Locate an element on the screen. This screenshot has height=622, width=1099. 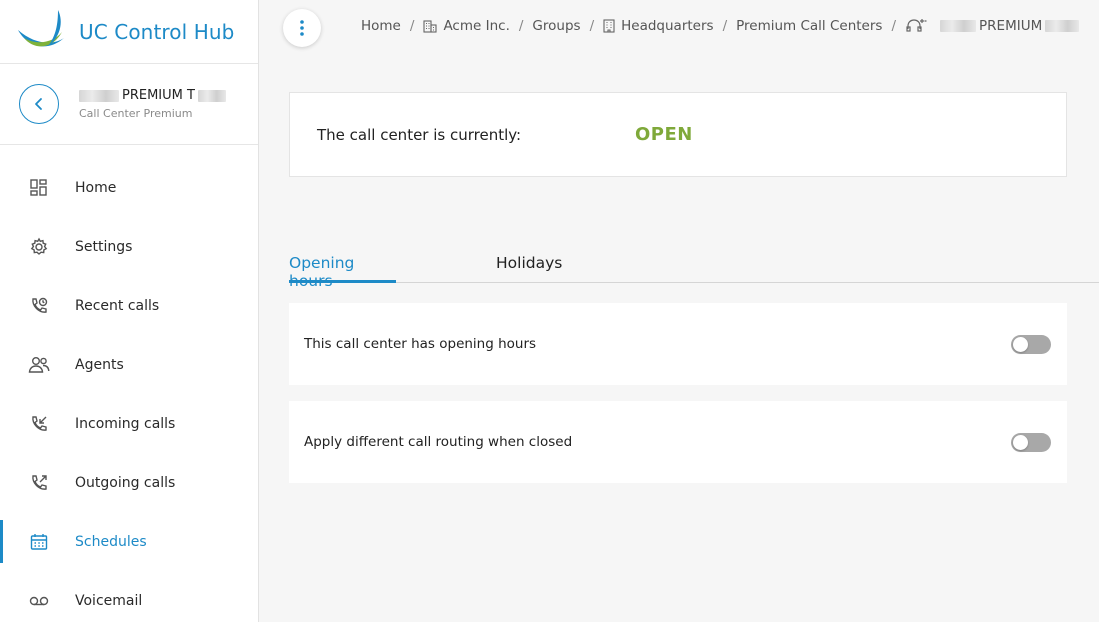
headset-plus-icon is located at coordinates (916, 25).